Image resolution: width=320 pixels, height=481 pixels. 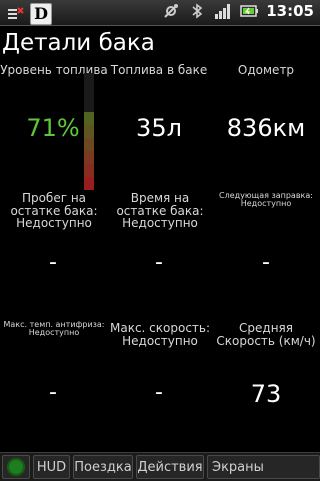 I want to click on page-title: Детали бака, so click(x=78, y=43).